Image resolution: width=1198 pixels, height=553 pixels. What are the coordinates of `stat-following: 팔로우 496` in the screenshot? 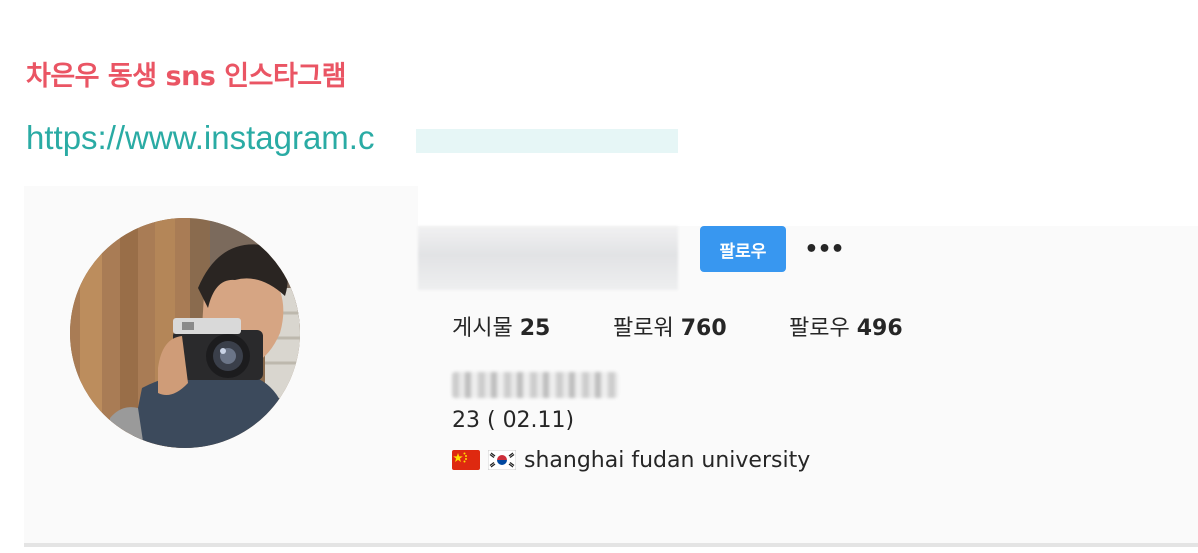 It's located at (846, 326).